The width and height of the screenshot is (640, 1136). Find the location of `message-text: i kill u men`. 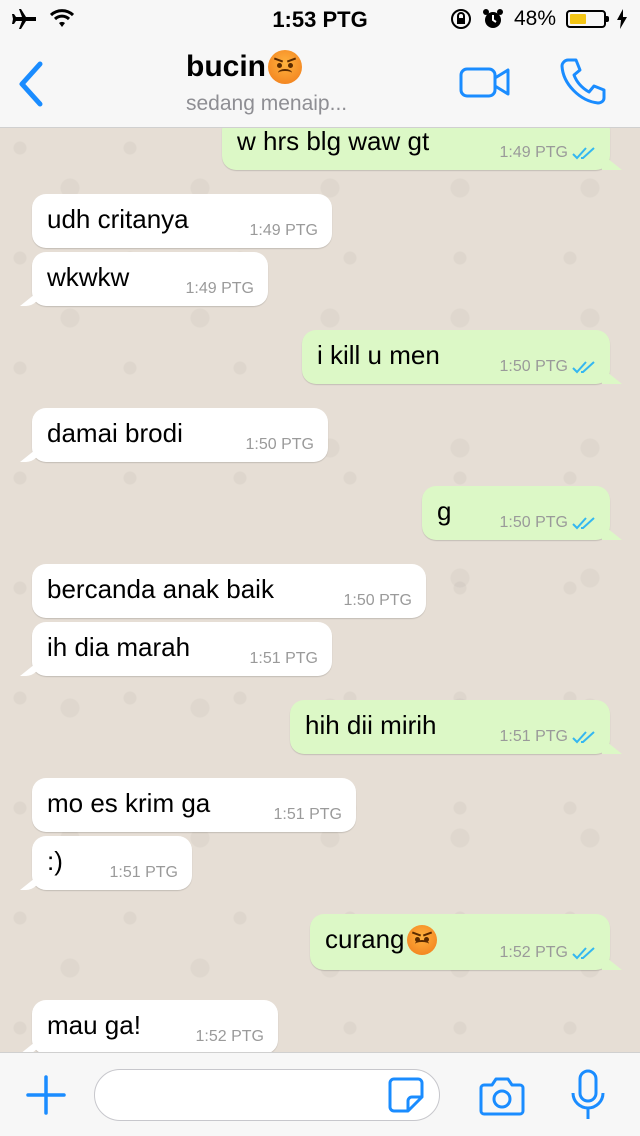

message-text: i kill u men is located at coordinates (378, 355).